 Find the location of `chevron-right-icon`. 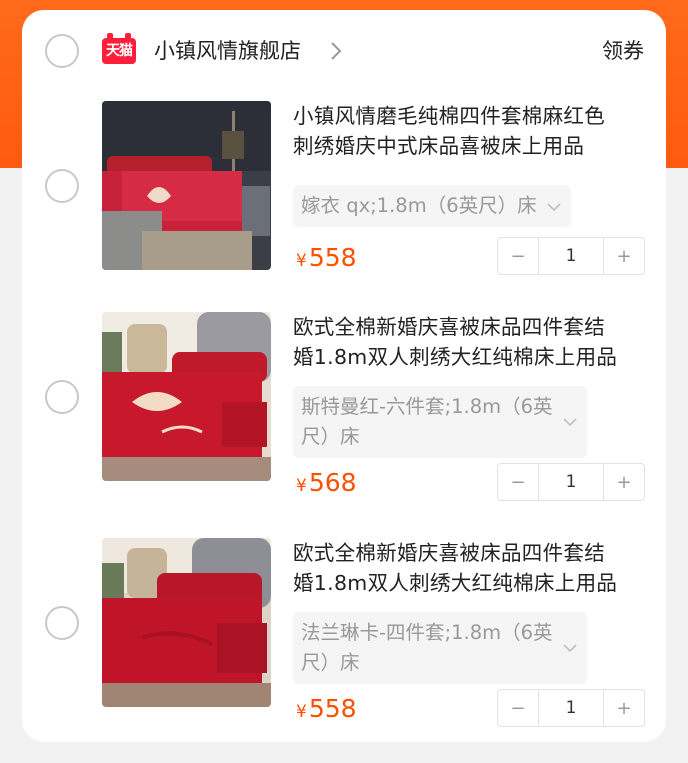

chevron-right-icon is located at coordinates (336, 51).